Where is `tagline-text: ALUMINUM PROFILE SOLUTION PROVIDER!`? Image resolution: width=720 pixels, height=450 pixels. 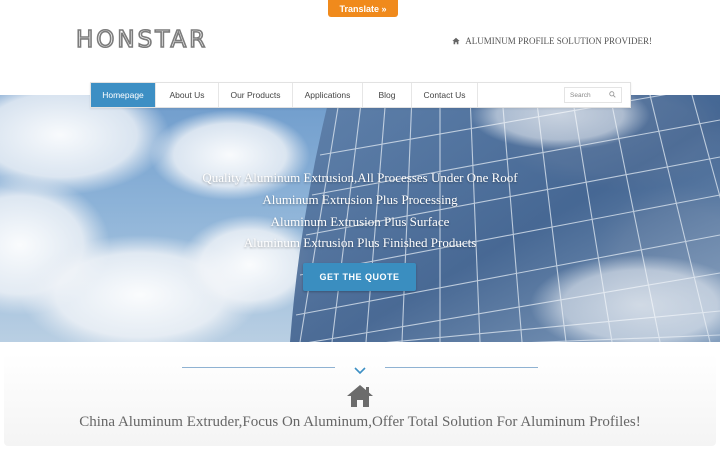
tagline-text: ALUMINUM PROFILE SOLUTION PROVIDER! is located at coordinates (558, 41).